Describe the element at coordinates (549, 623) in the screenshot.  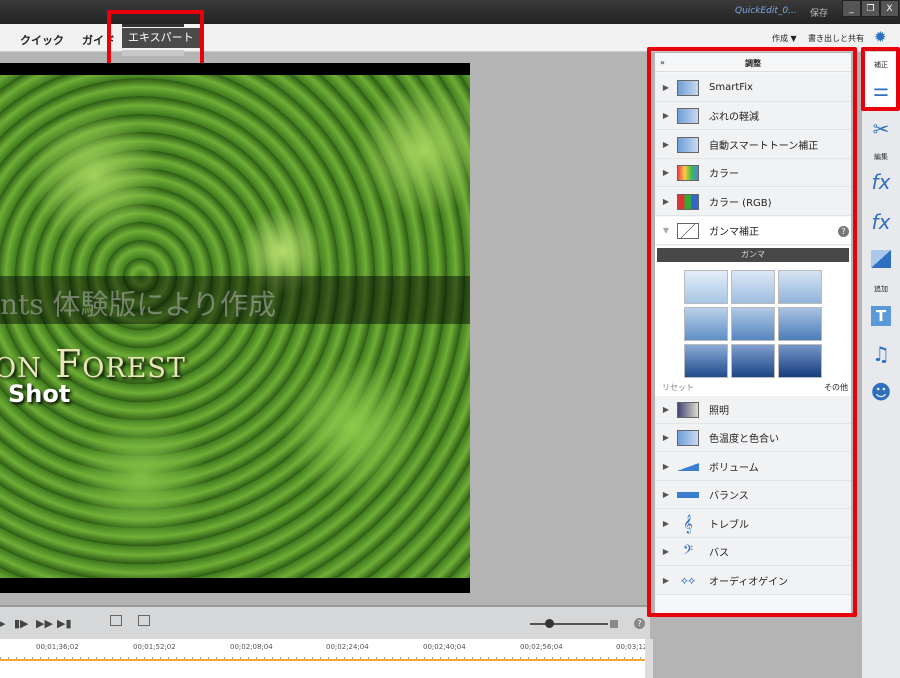
I see `zoom-slider-thumb` at that location.